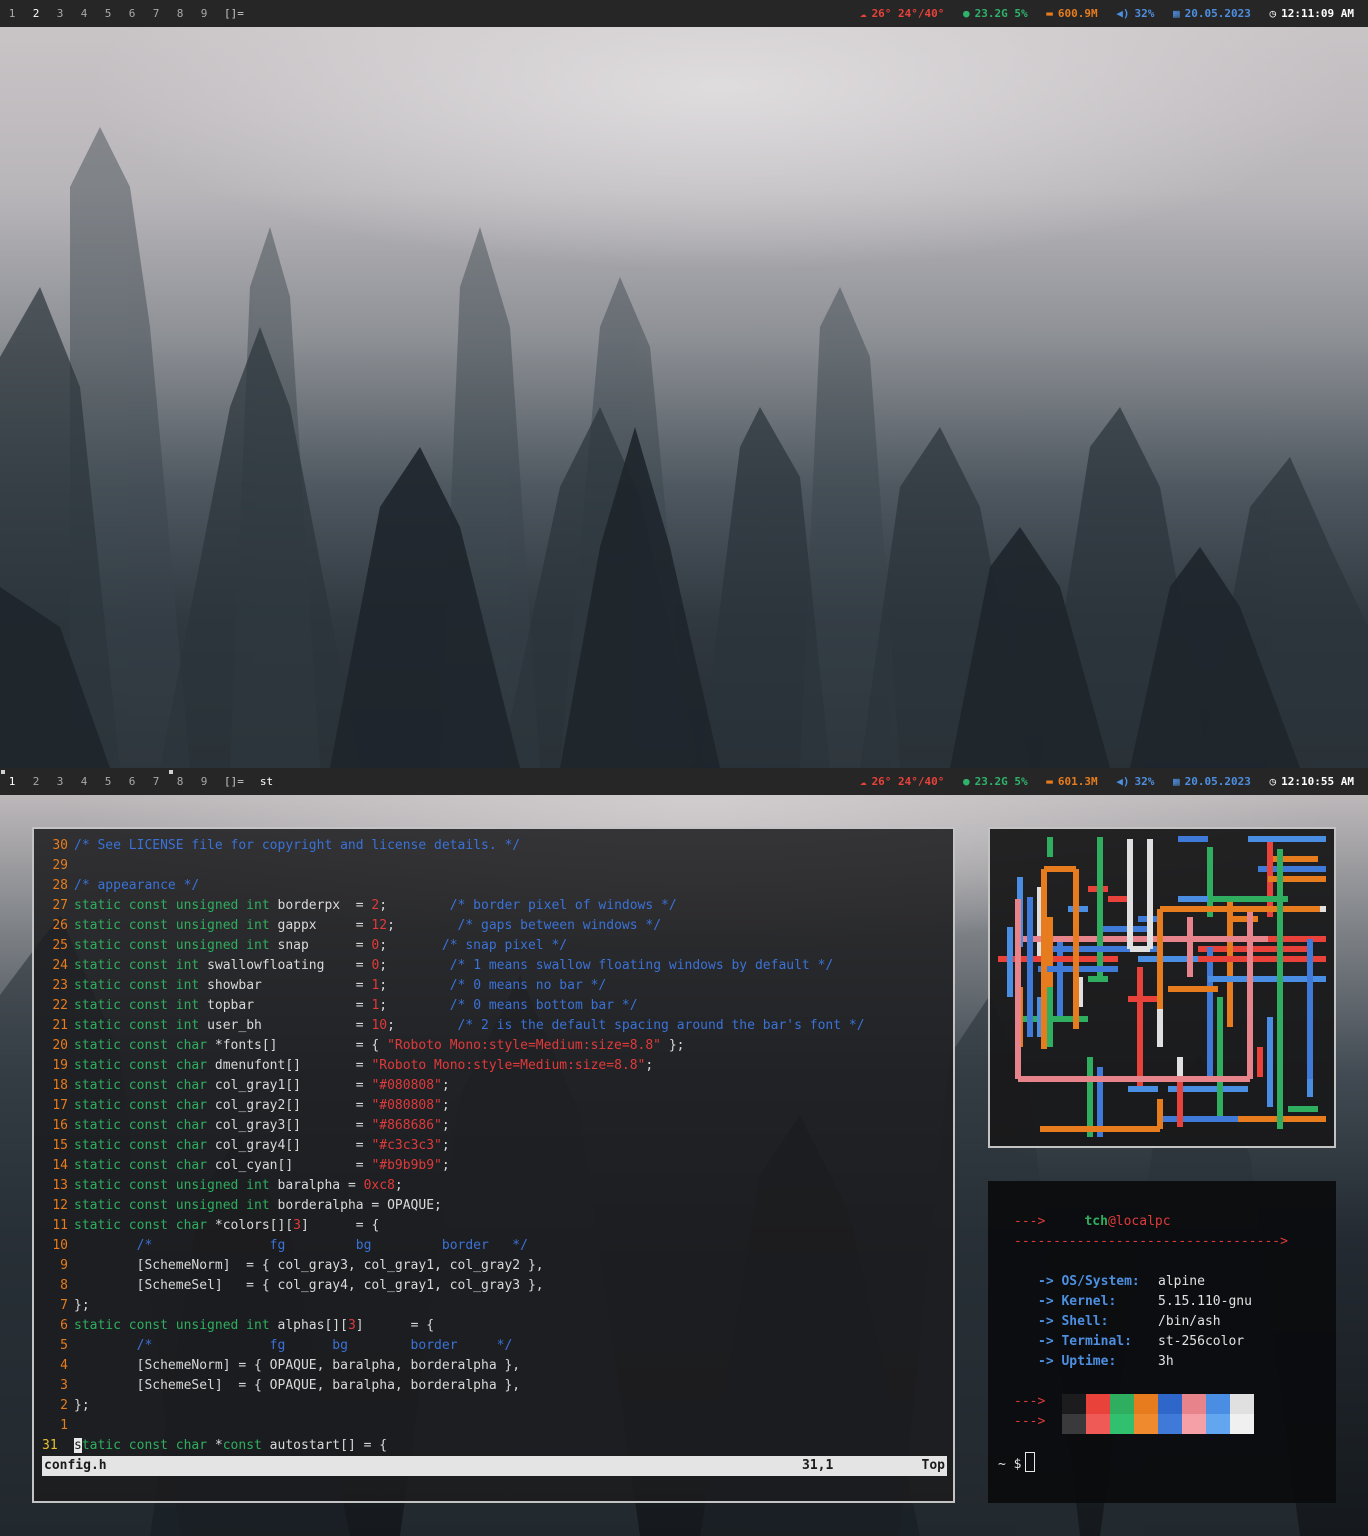  What do you see at coordinates (1123, 13) in the screenshot?
I see `speaker-icon: ◀)` at bounding box center [1123, 13].